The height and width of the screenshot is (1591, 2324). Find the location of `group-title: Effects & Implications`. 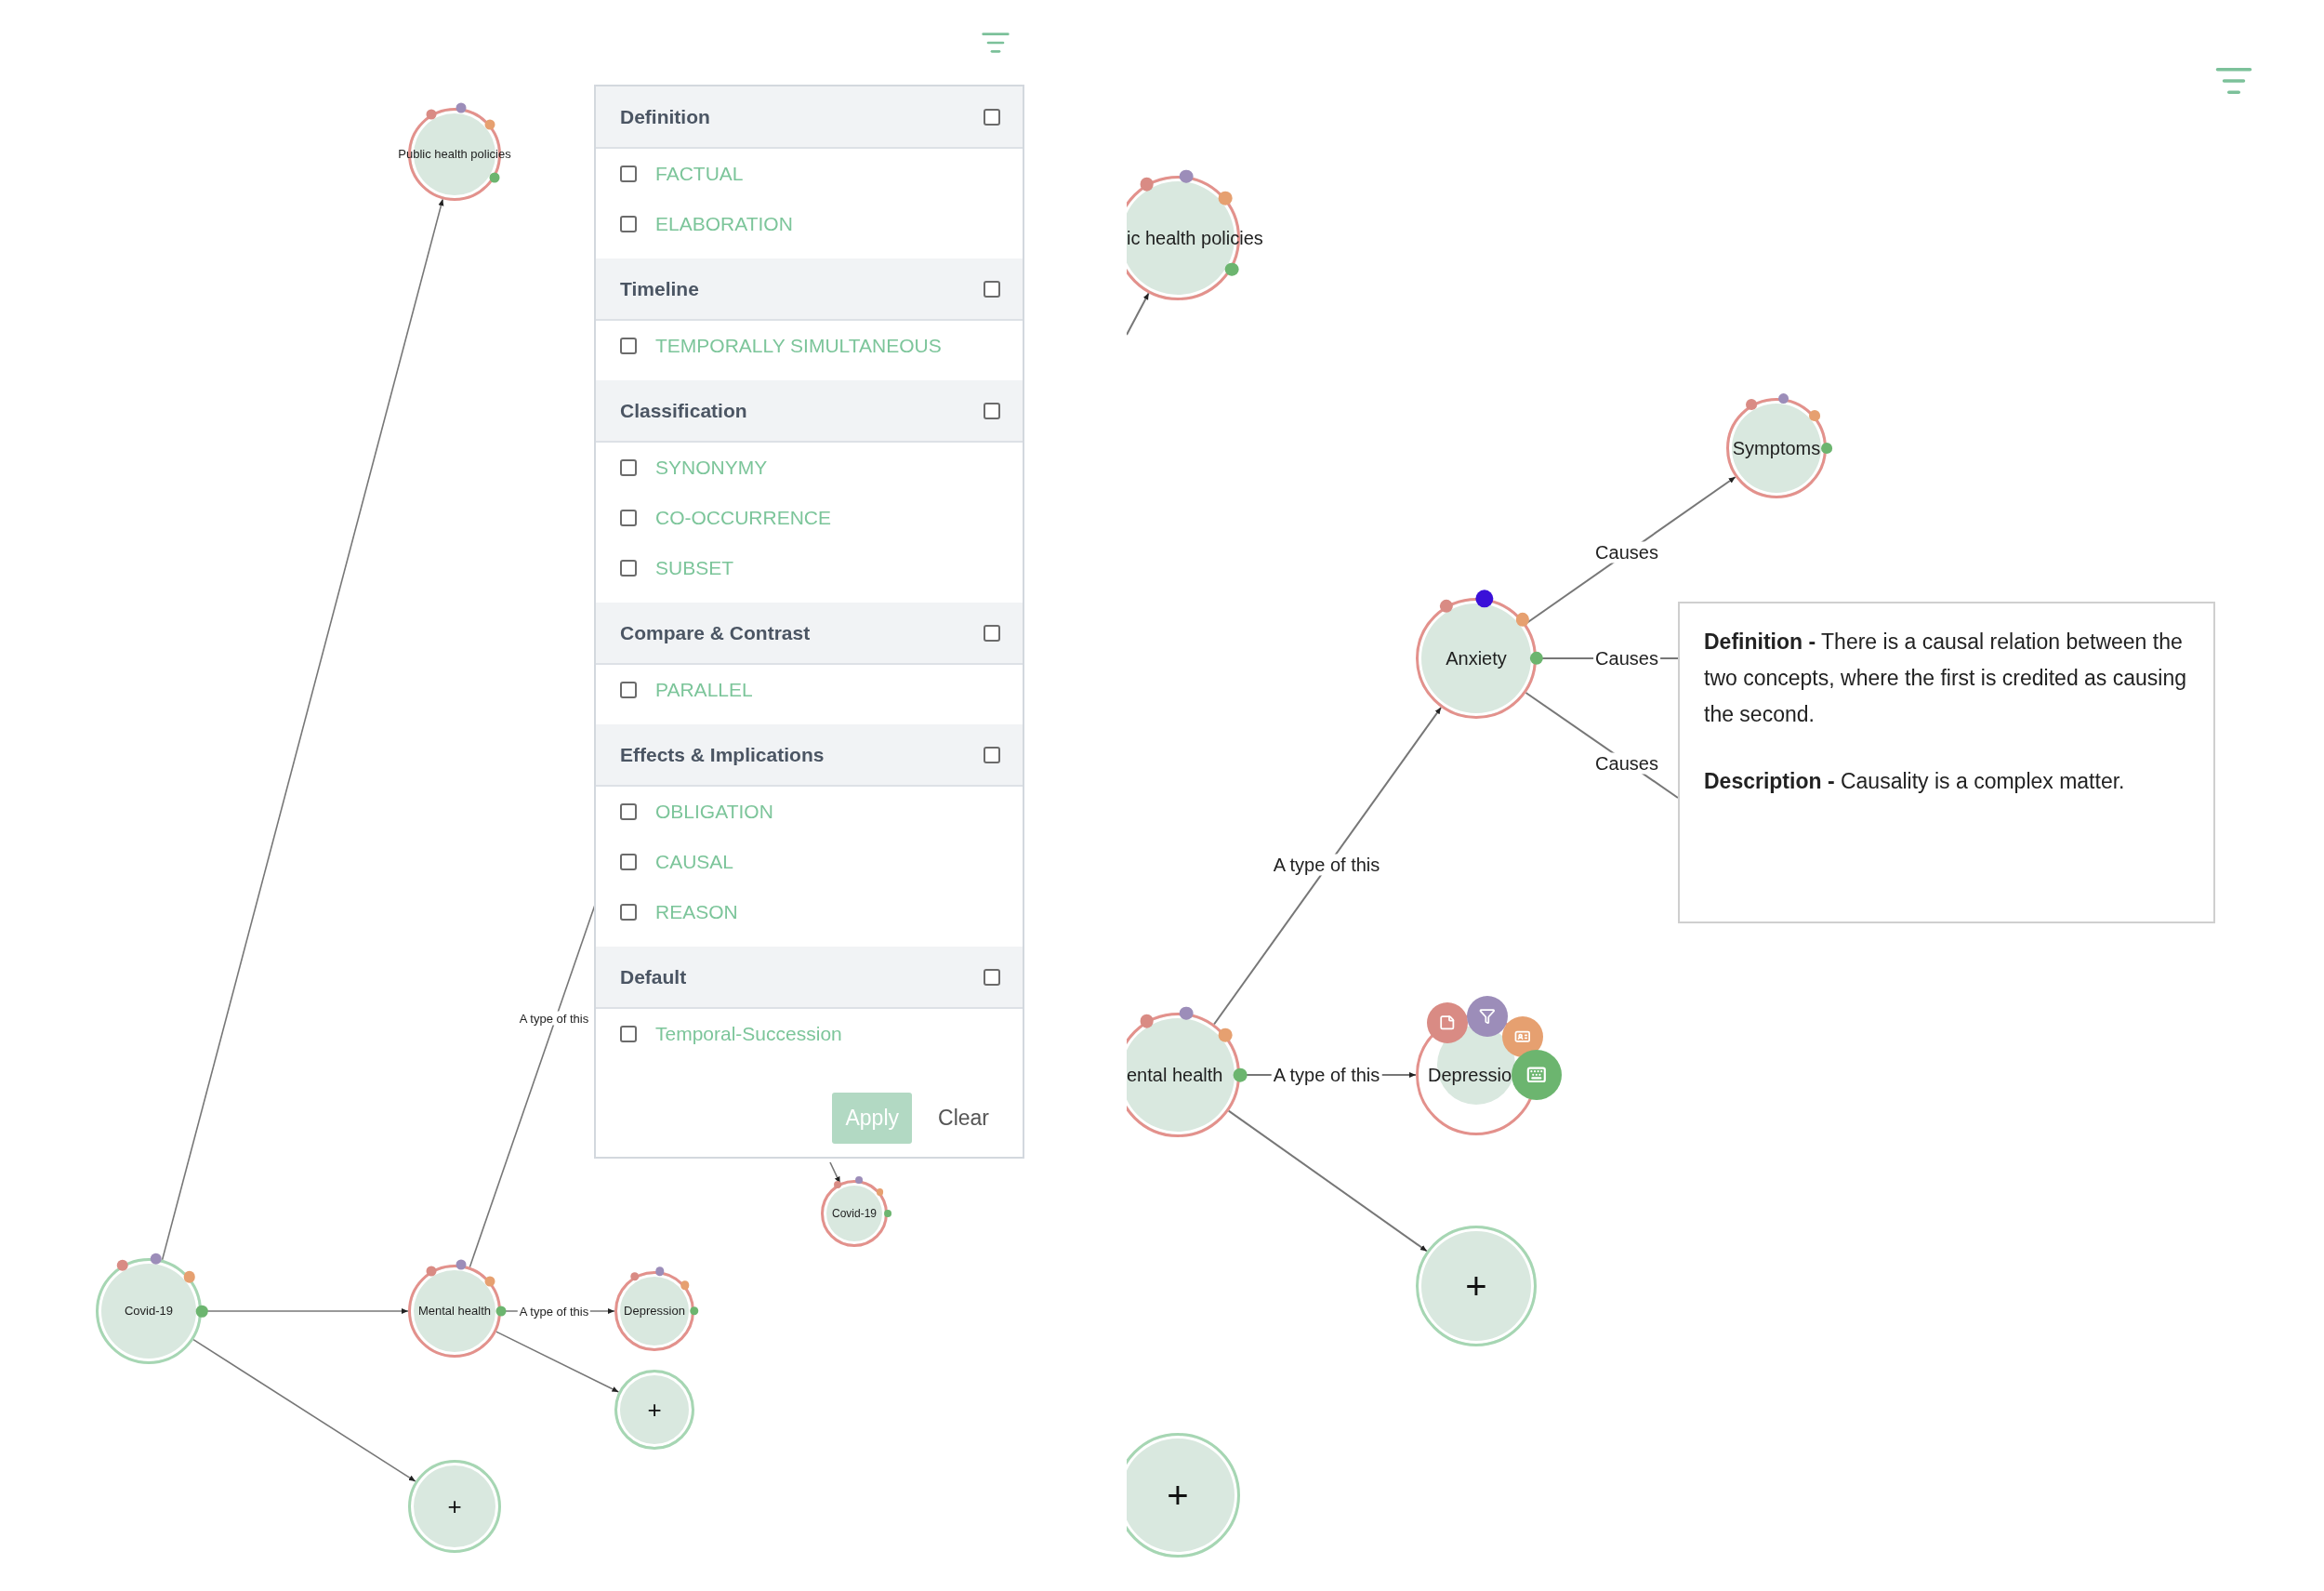

group-title: Effects & Implications is located at coordinates (722, 754).